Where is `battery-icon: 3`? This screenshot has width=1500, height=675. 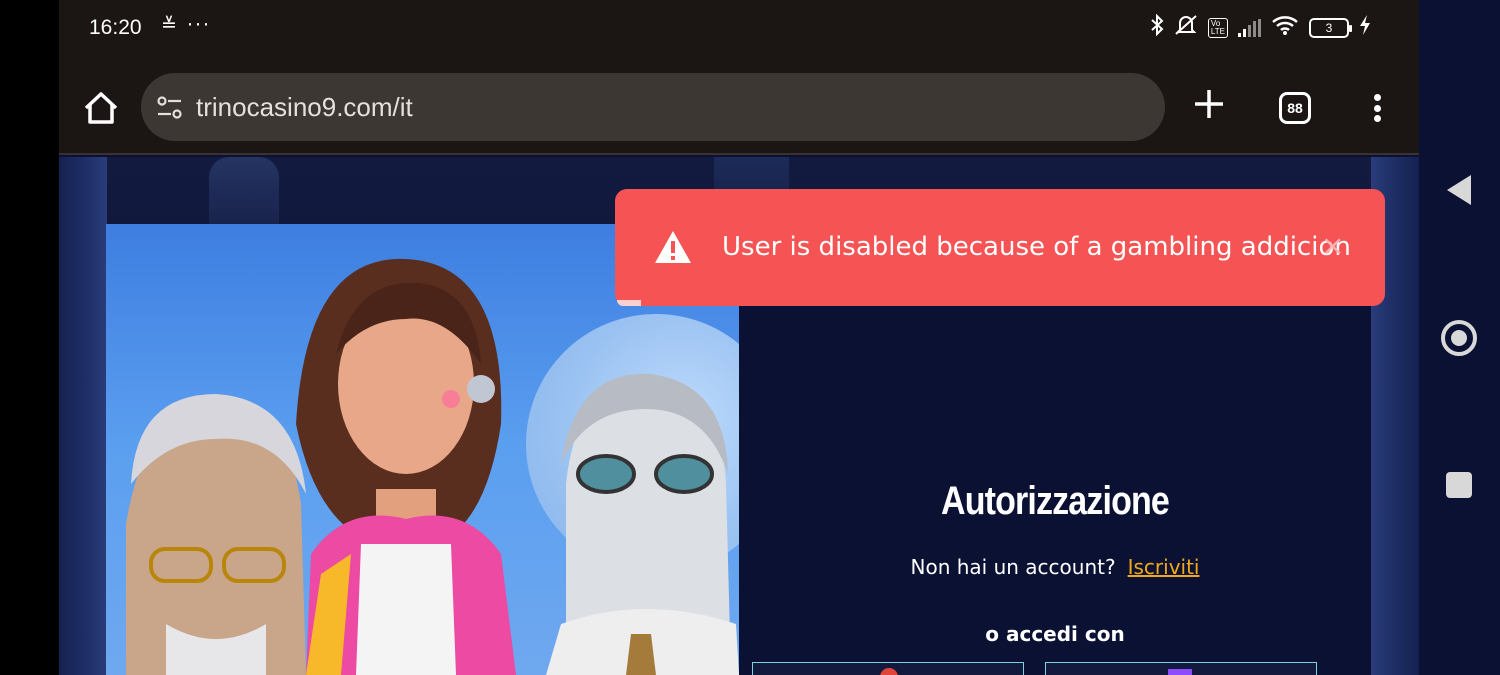 battery-icon: 3 is located at coordinates (1330, 27).